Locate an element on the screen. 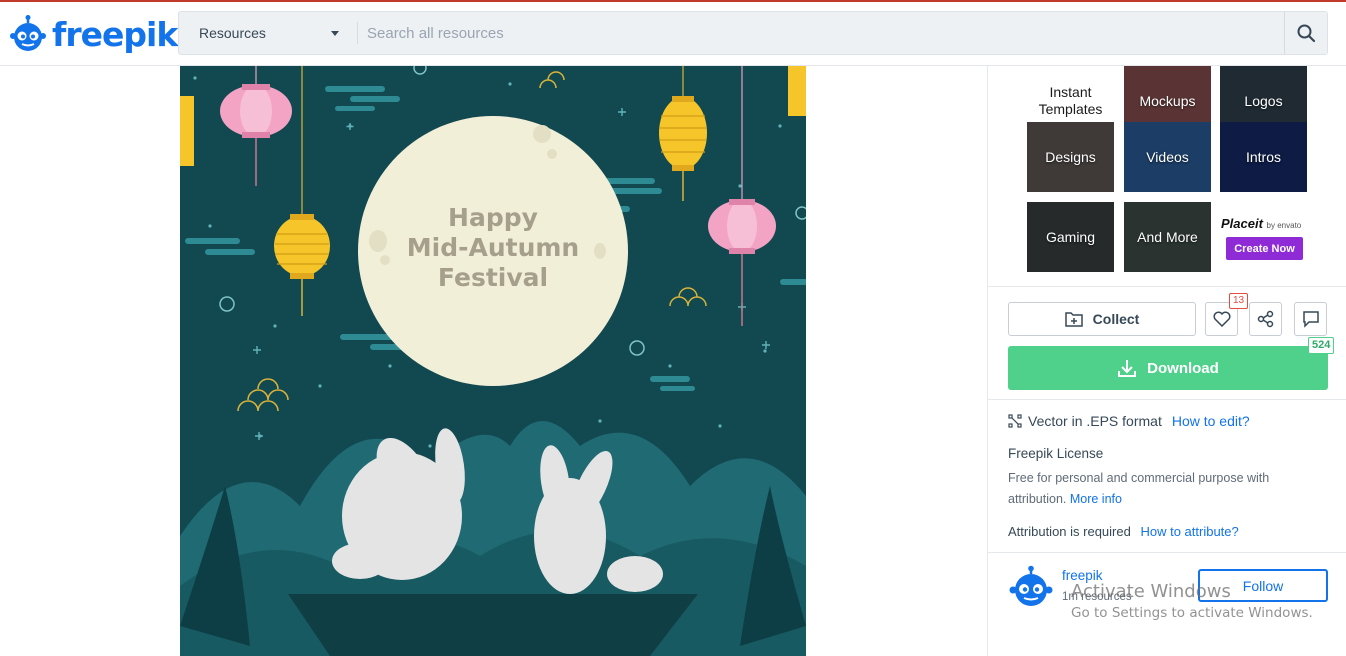 The image size is (1346, 656). attribution-required-text: Attribution is required is located at coordinates (1069, 531).